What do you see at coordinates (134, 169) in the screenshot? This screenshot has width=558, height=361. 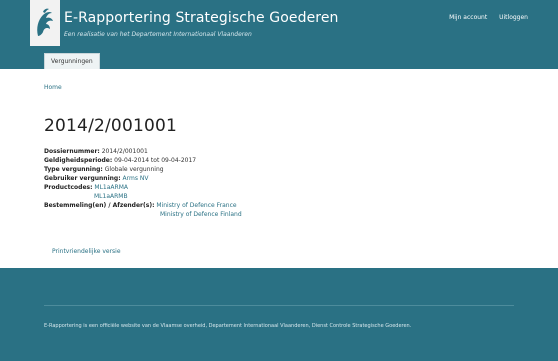 I see `type-value: Globale vergunning` at bounding box center [134, 169].